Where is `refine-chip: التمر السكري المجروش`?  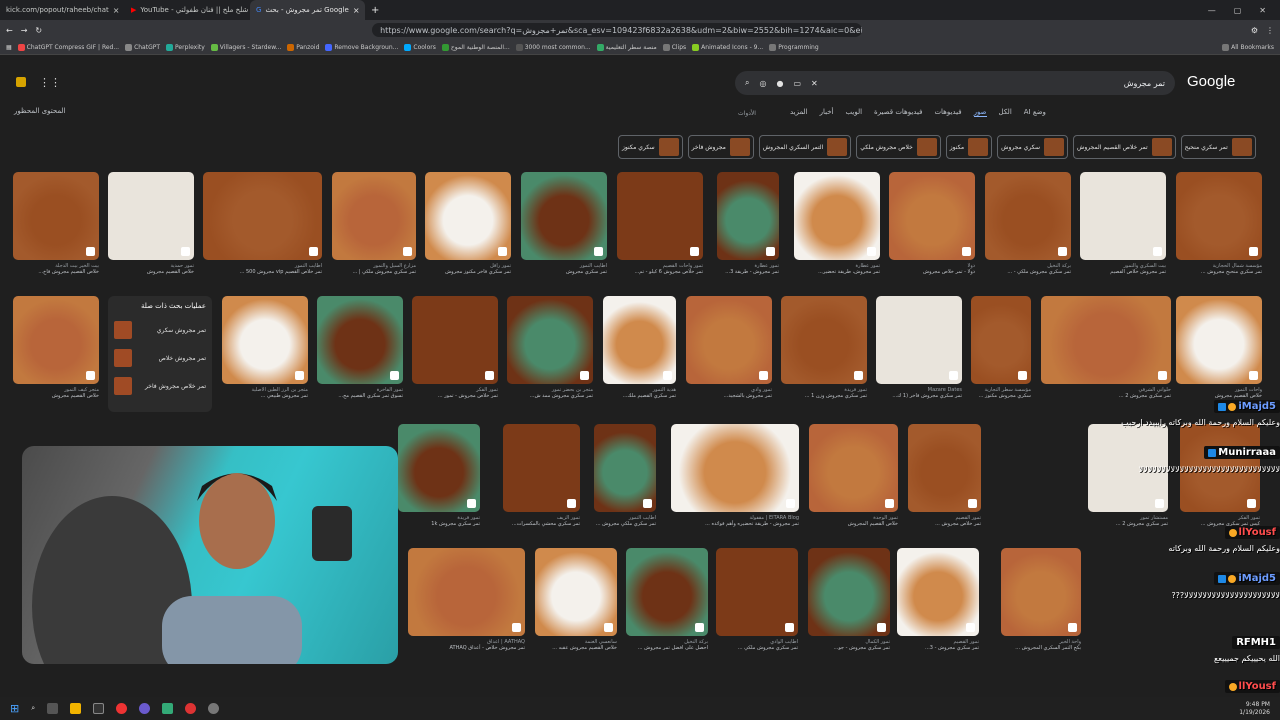 refine-chip: التمر السكري المجروش is located at coordinates (805, 147).